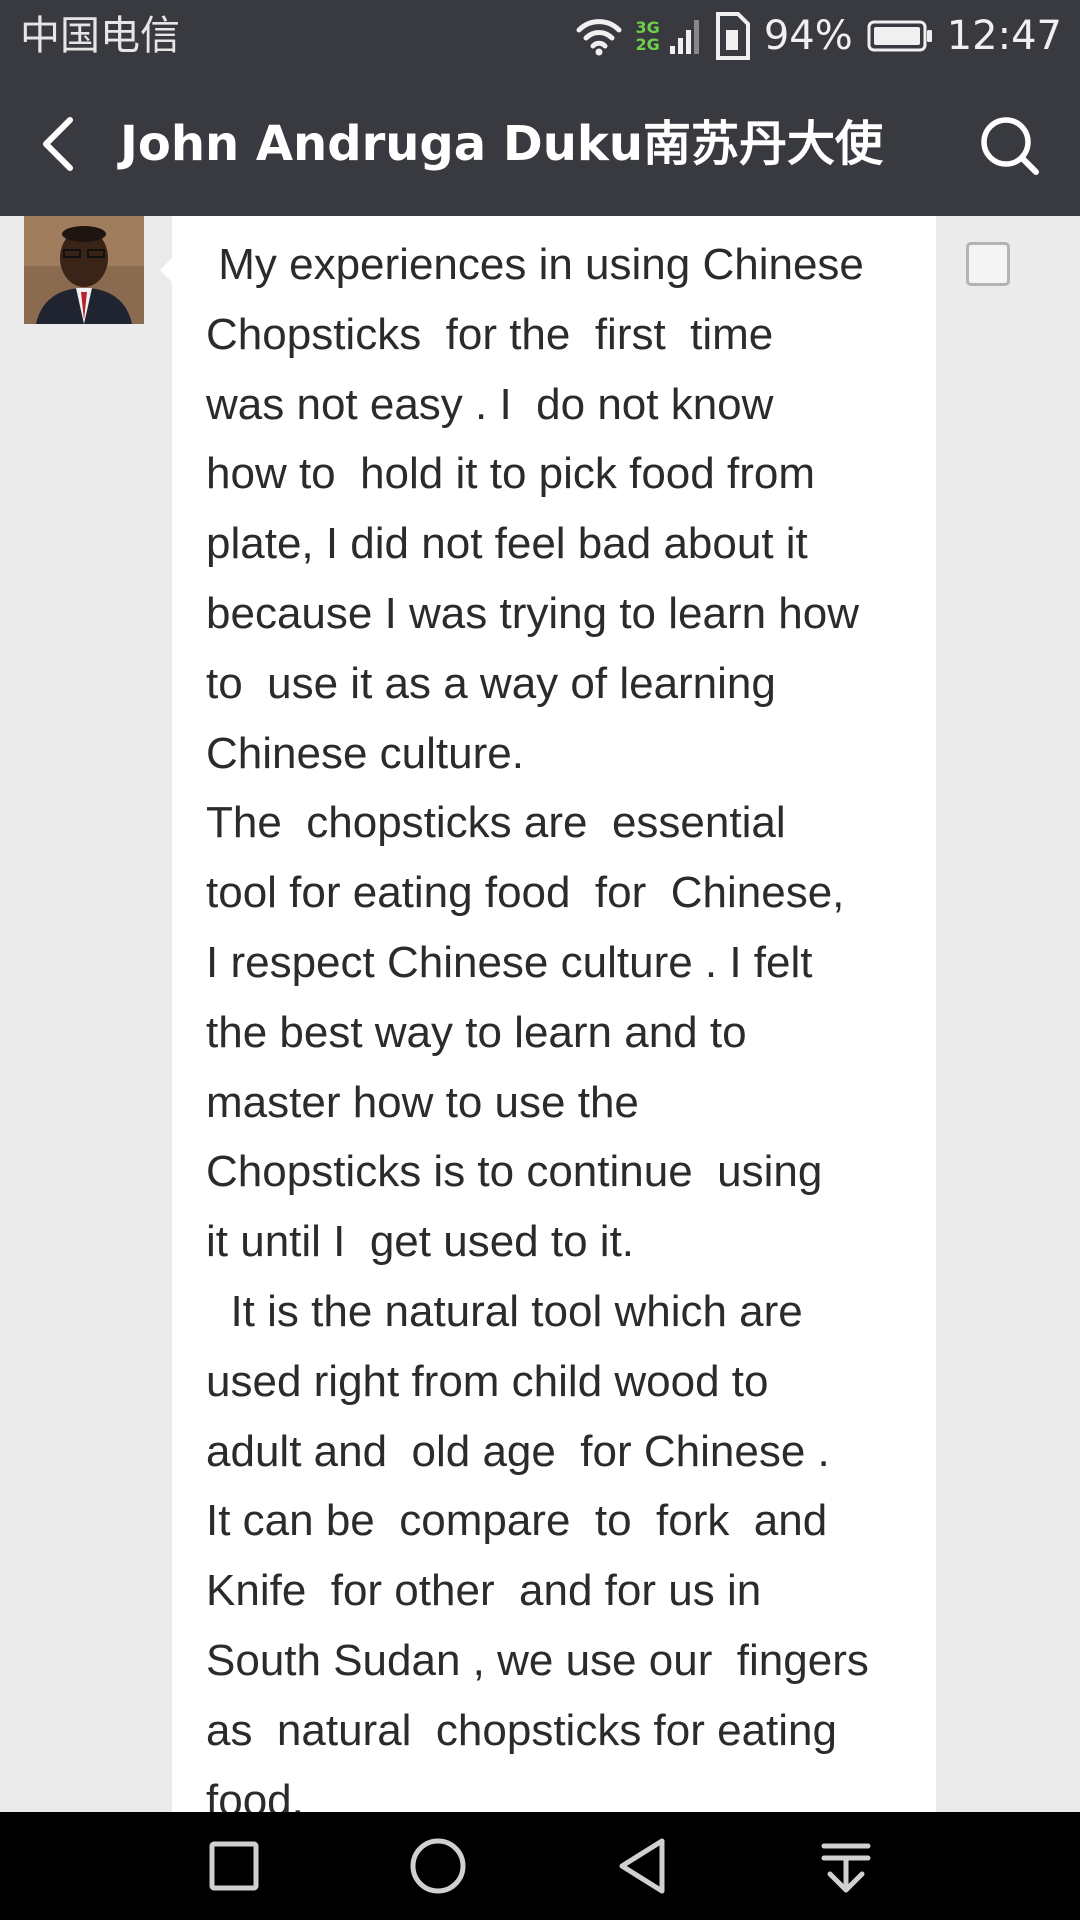  Describe the element at coordinates (535, 264) in the screenshot. I see `message-line: My experiences in using Chinese` at that location.